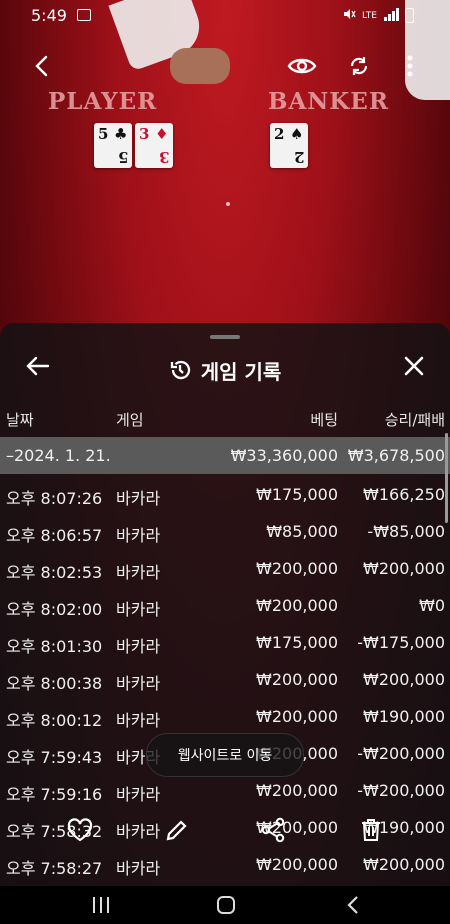  I want to click on row-time: 오후 7:59:16, so click(54, 794).